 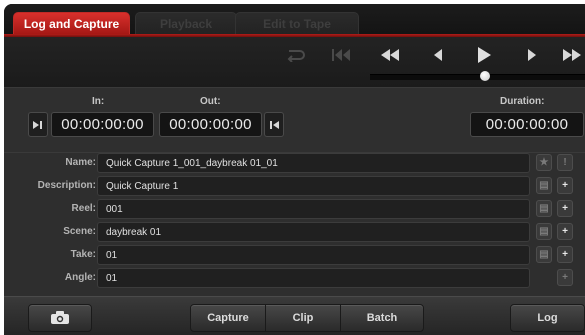 I want to click on reel-field: 001, so click(x=313, y=209).